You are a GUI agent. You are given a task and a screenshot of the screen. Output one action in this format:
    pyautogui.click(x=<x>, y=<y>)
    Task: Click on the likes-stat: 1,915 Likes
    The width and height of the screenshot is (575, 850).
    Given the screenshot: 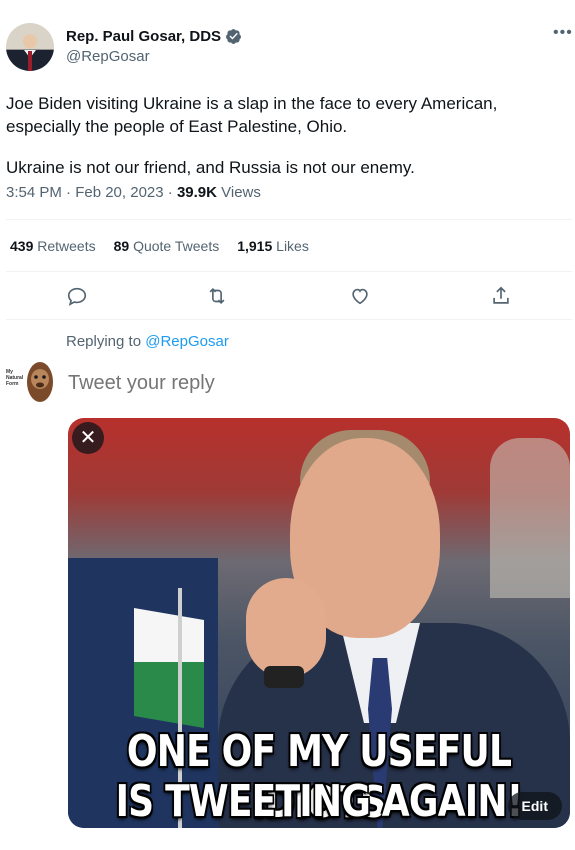 What is the action you would take?
    pyautogui.click(x=273, y=246)
    